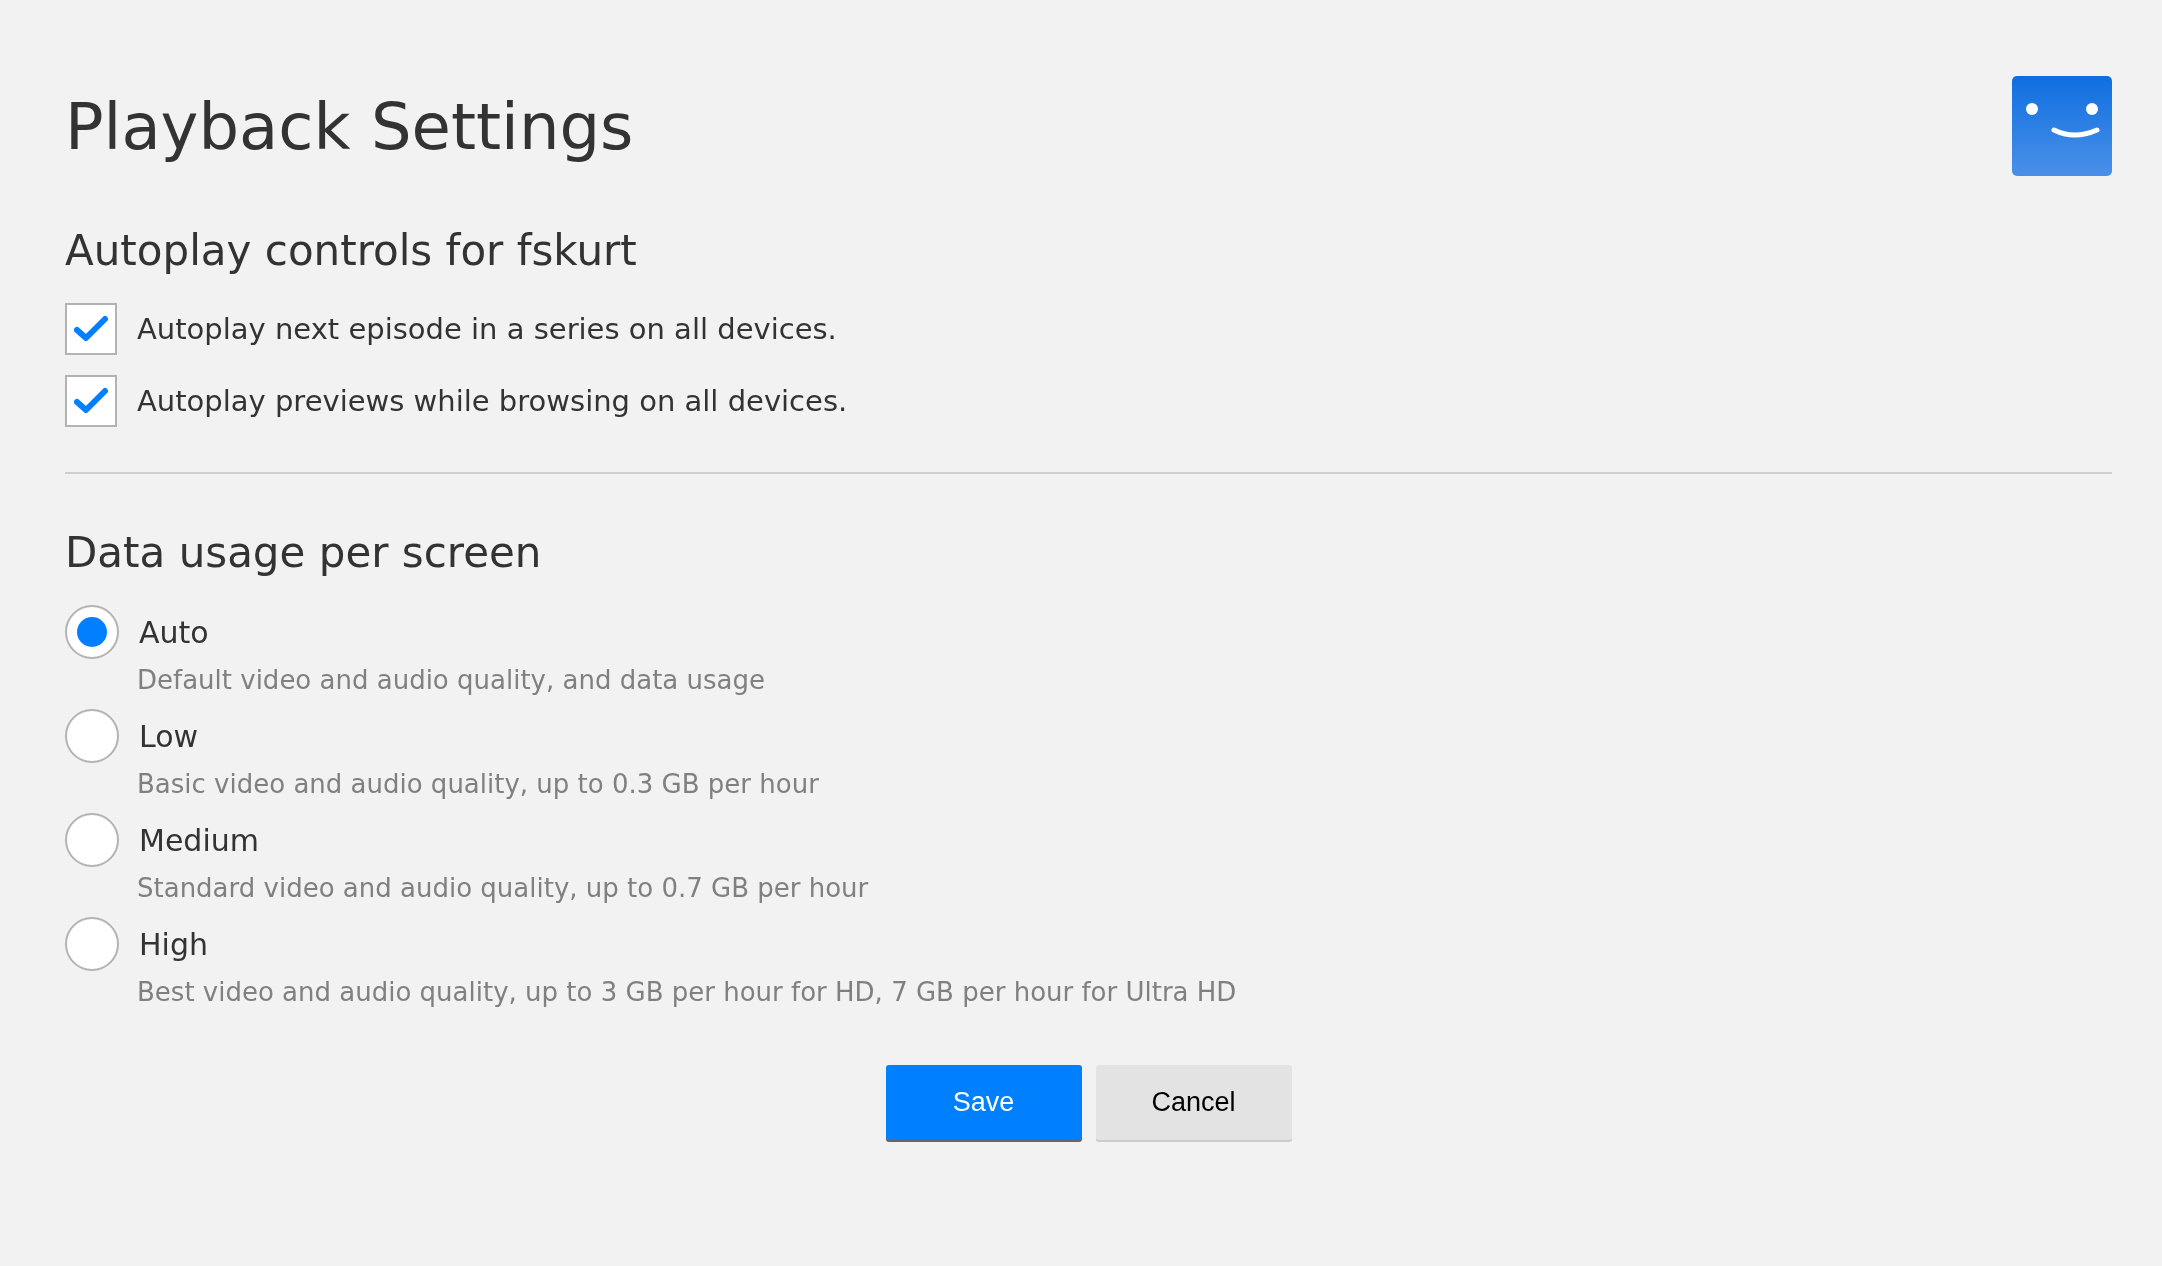 This screenshot has height=1266, width=2162. Describe the element at coordinates (173, 944) in the screenshot. I see `option-label: High` at that location.